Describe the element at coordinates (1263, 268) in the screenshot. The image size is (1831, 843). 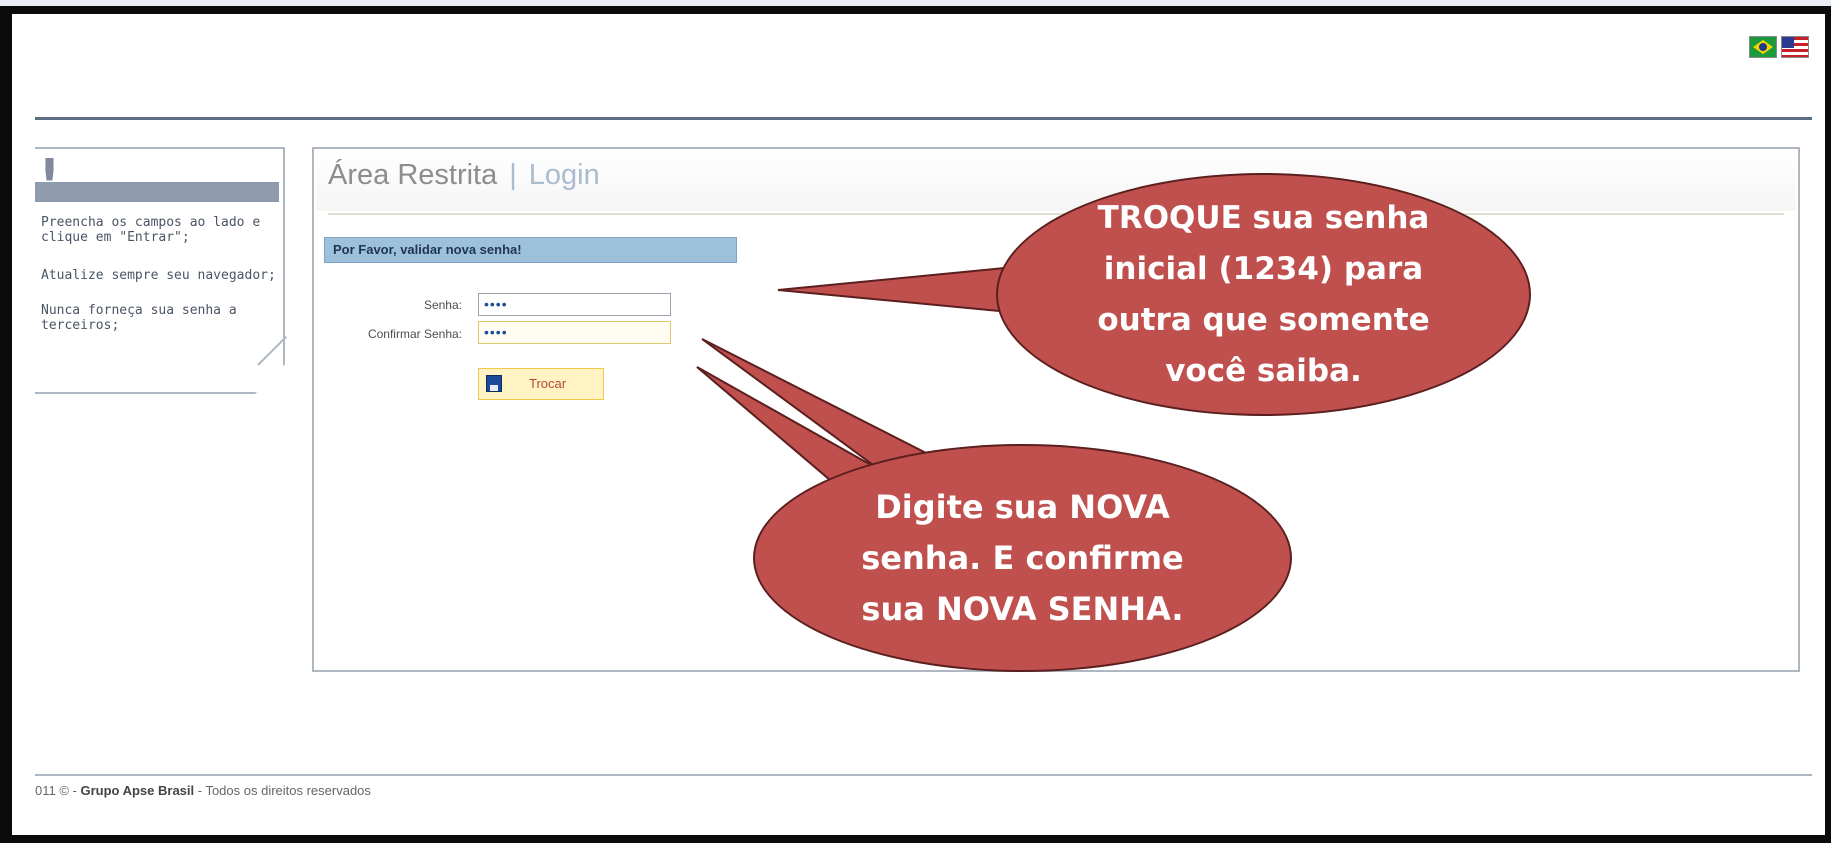
I see `callout-line: inicial (1234) para` at that location.